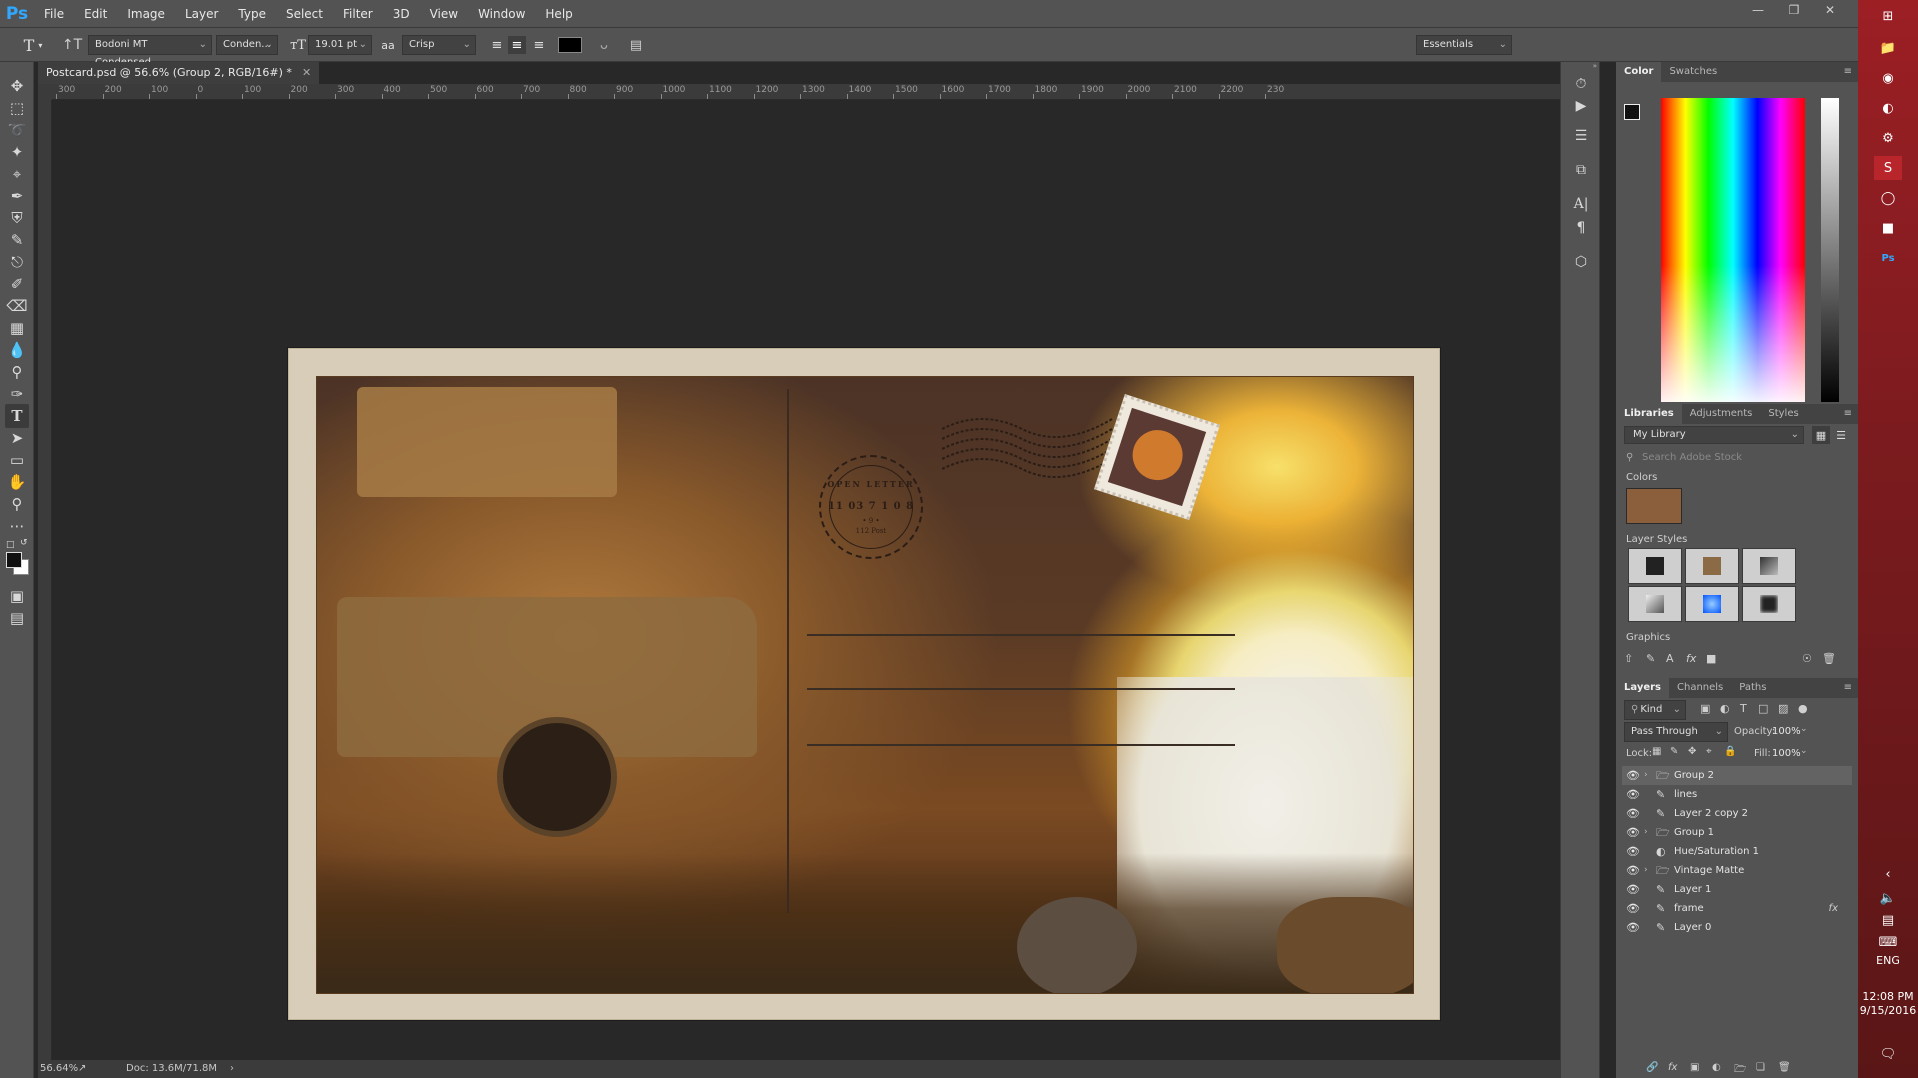 The height and width of the screenshot is (1078, 1918). Describe the element at coordinates (539, 45) in the screenshot. I see `align-right-icon: ≡` at that location.